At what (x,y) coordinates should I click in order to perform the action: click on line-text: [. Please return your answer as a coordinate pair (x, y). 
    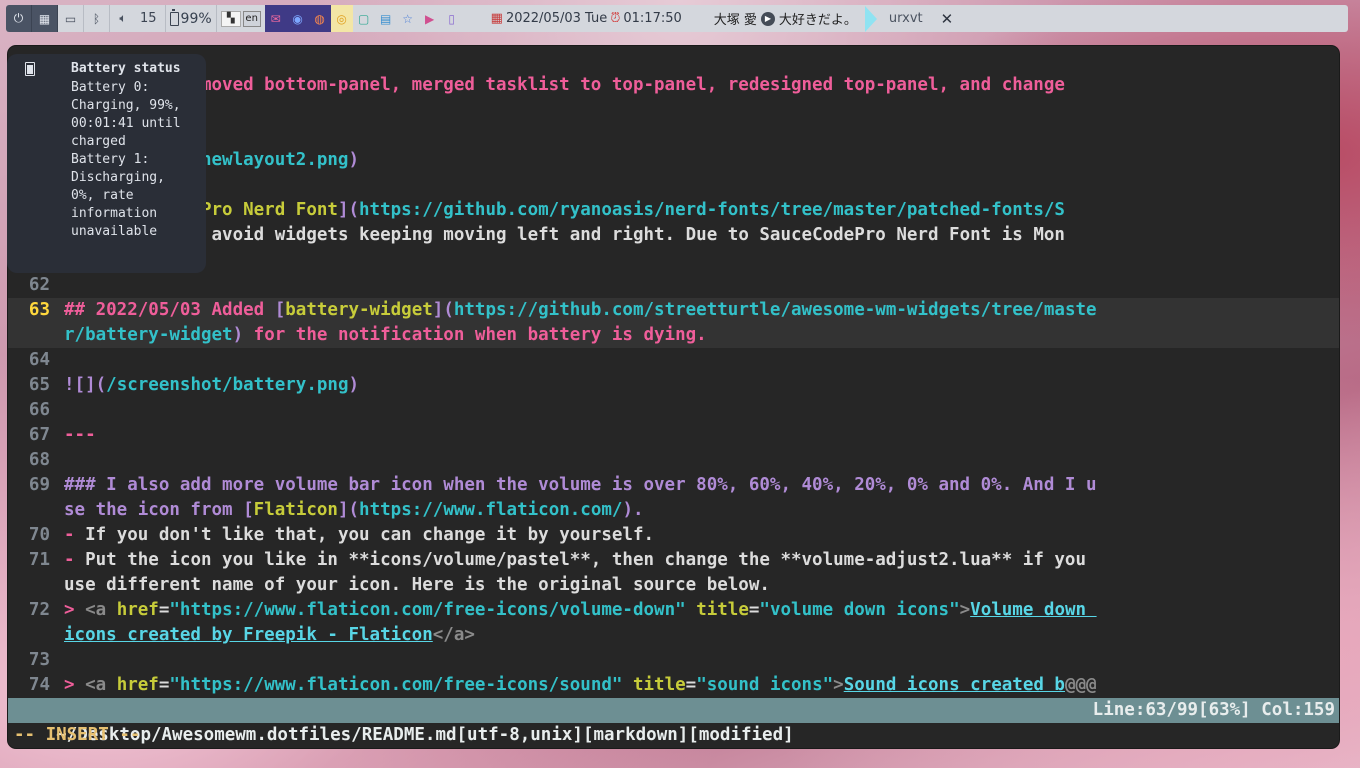
    Looking at the image, I should click on (248, 510).